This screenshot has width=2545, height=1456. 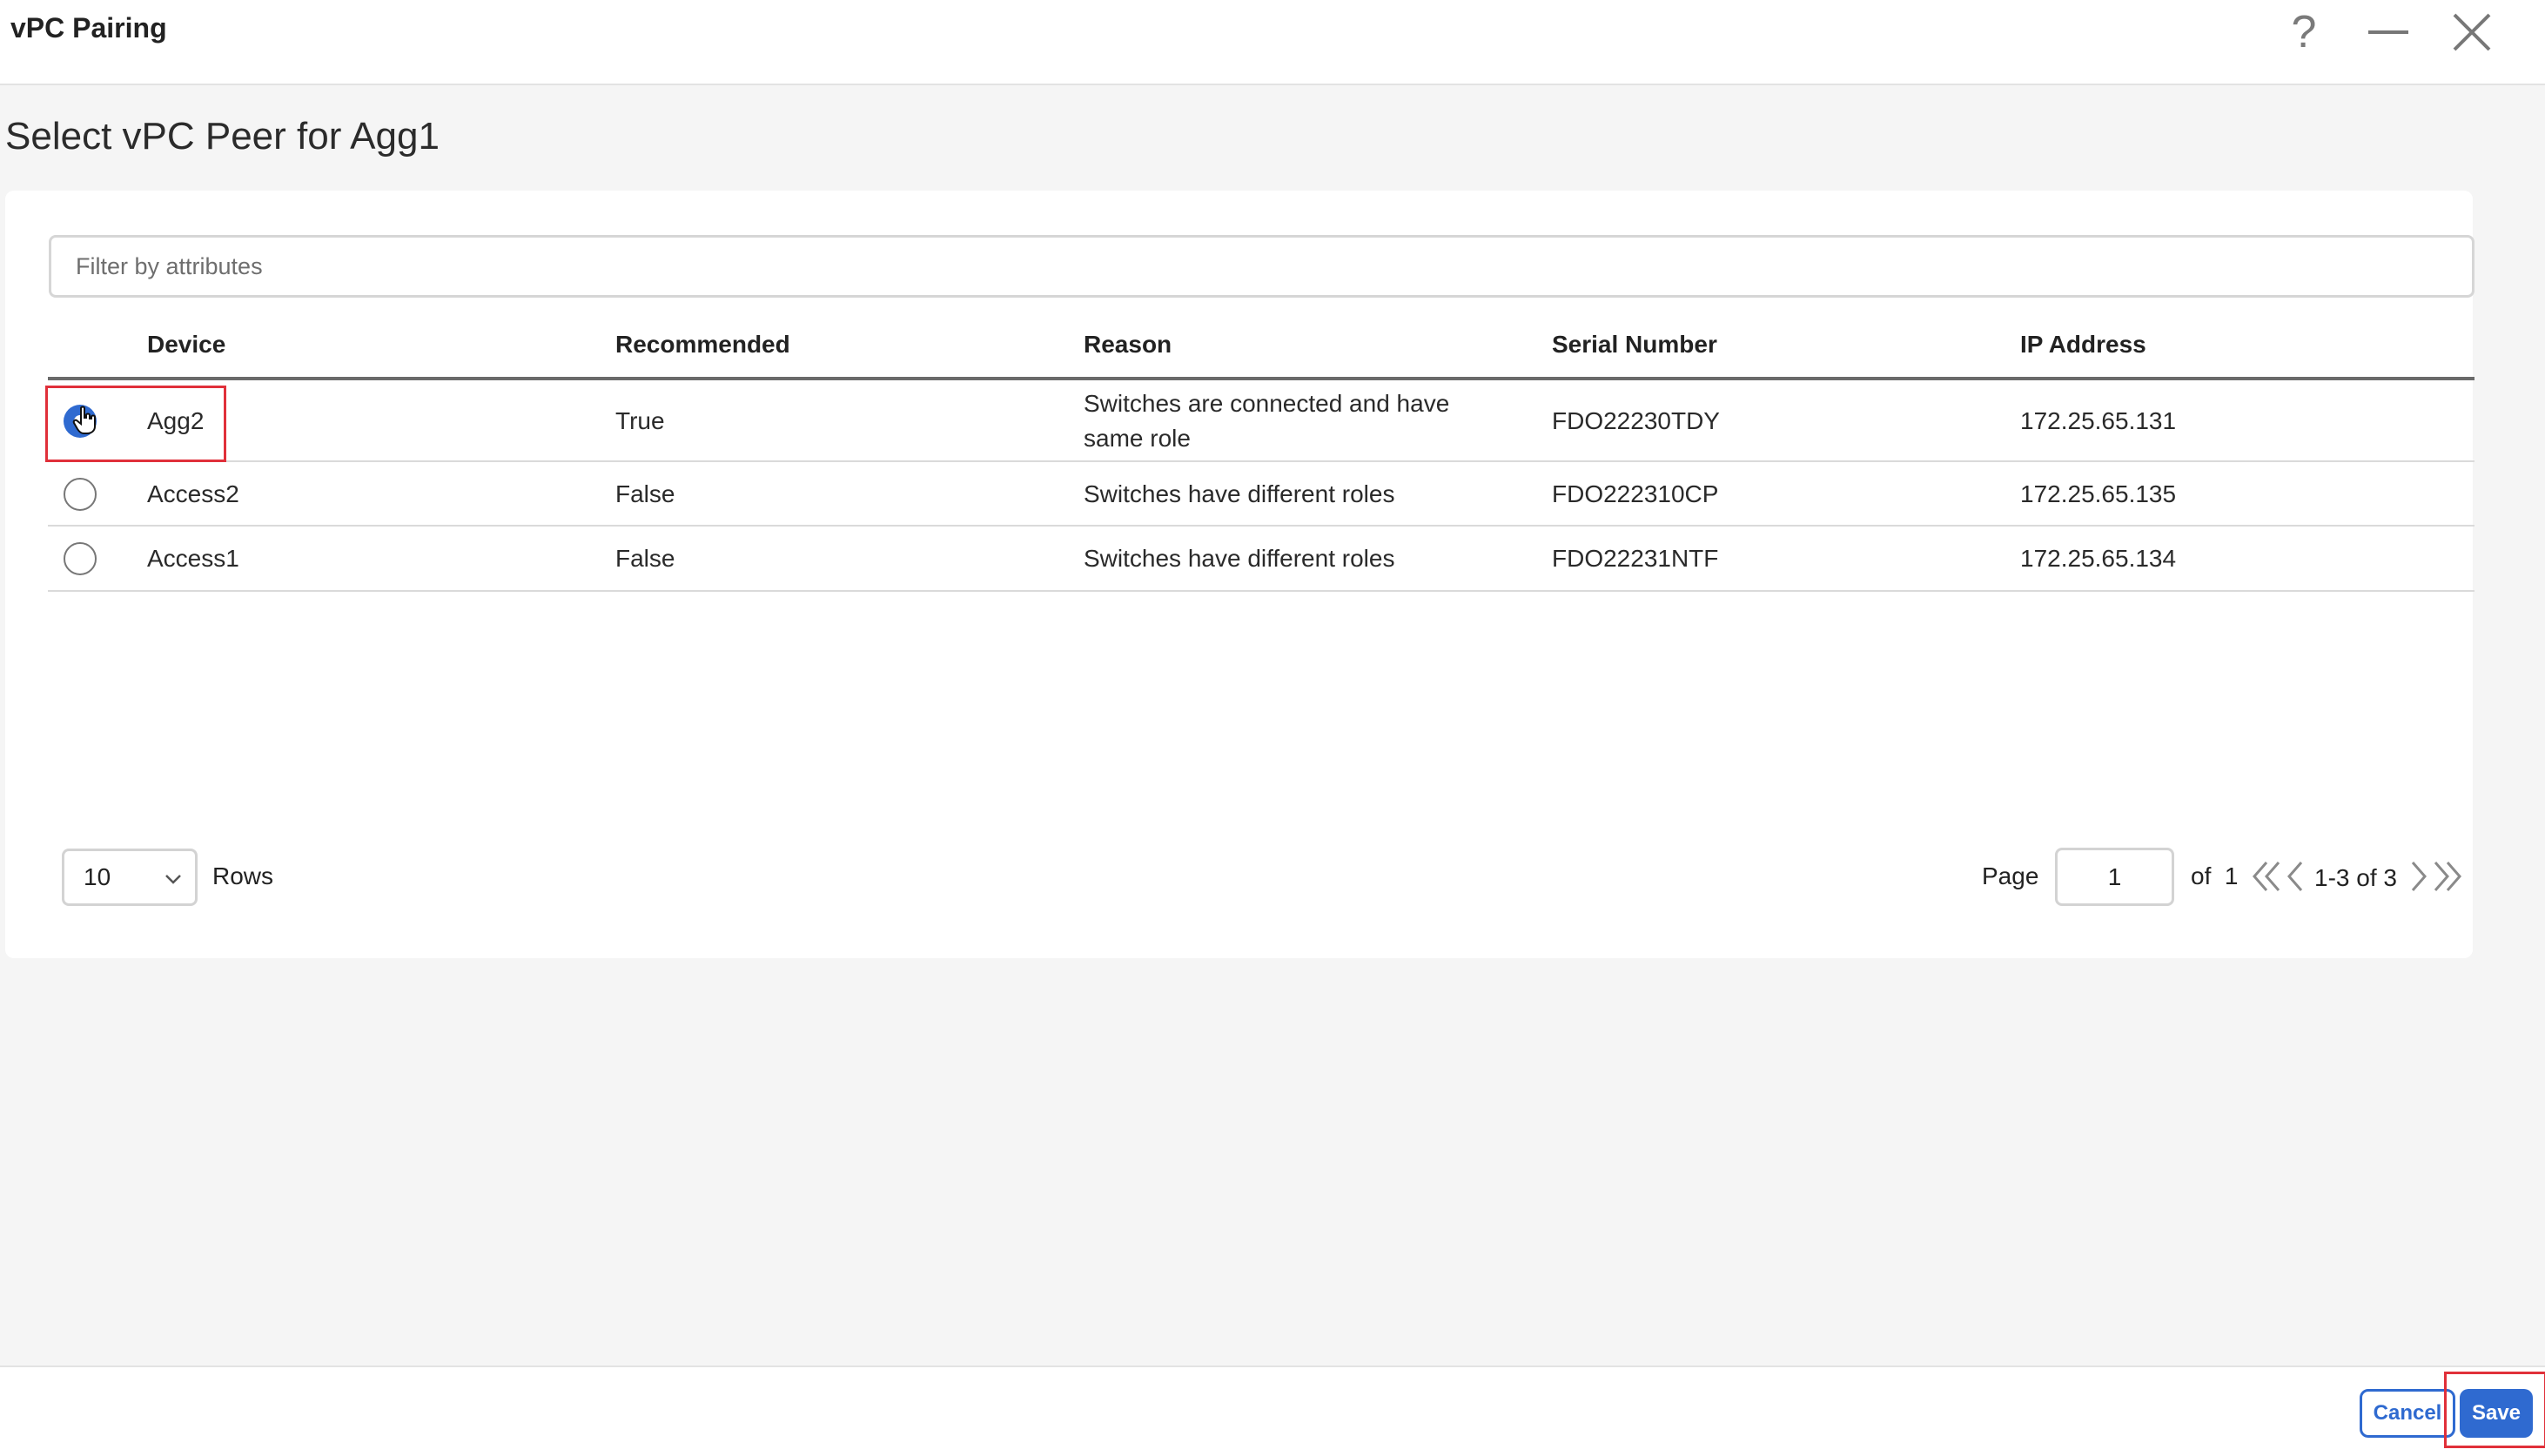 I want to click on column-header-serial-number: Serial Number, so click(x=1634, y=345).